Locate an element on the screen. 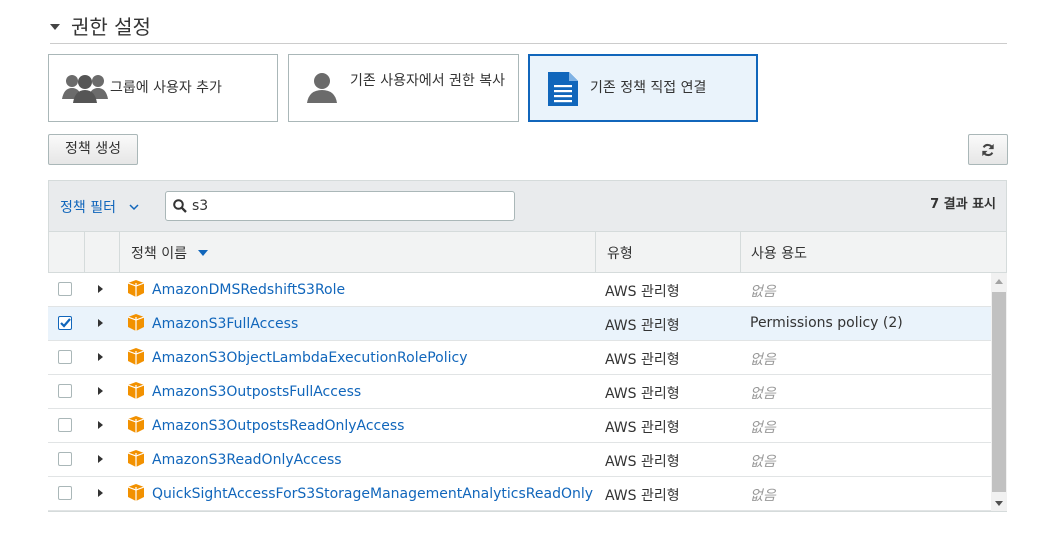 This screenshot has width=1049, height=551. option-attach-policies: 기존 정책 직접 연결 is located at coordinates (643, 88).